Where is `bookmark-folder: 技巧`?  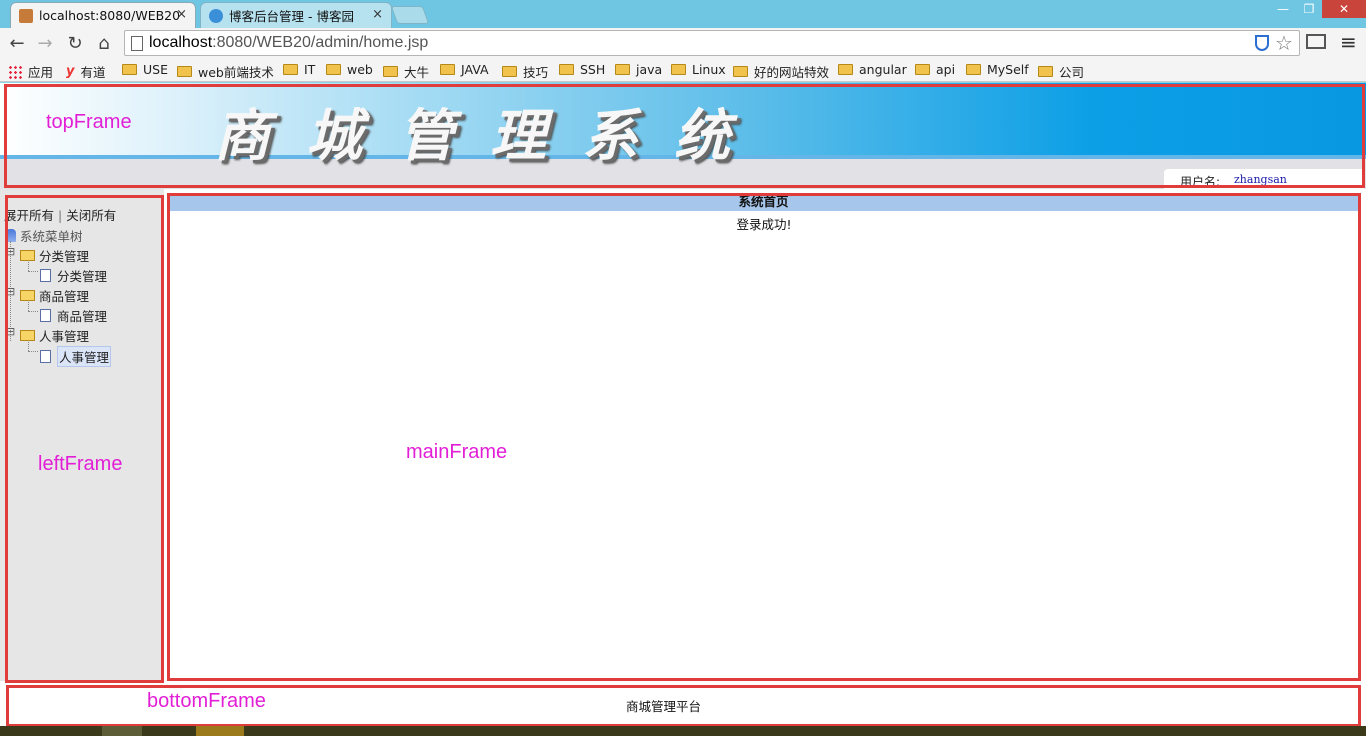 bookmark-folder: 技巧 is located at coordinates (525, 71).